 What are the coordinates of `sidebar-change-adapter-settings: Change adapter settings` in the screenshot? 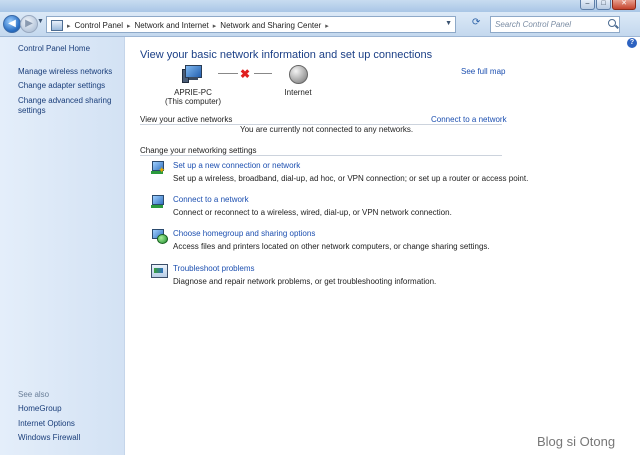 It's located at (61, 86).